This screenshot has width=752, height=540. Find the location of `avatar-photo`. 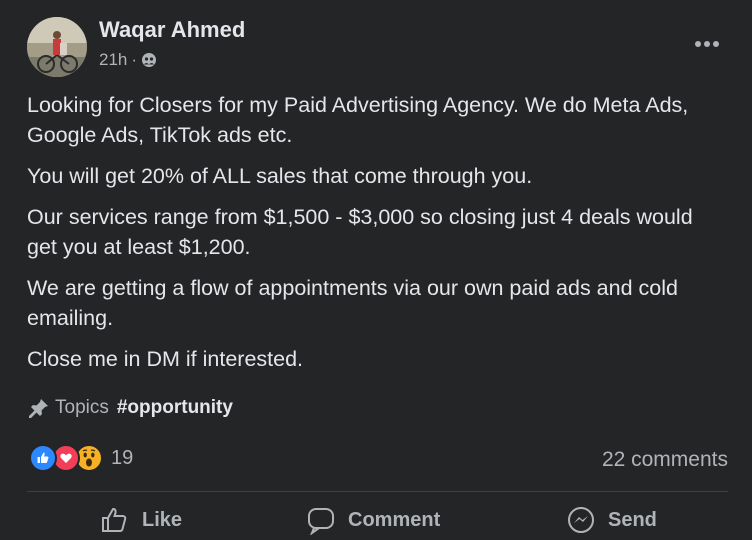

avatar-photo is located at coordinates (57, 47).